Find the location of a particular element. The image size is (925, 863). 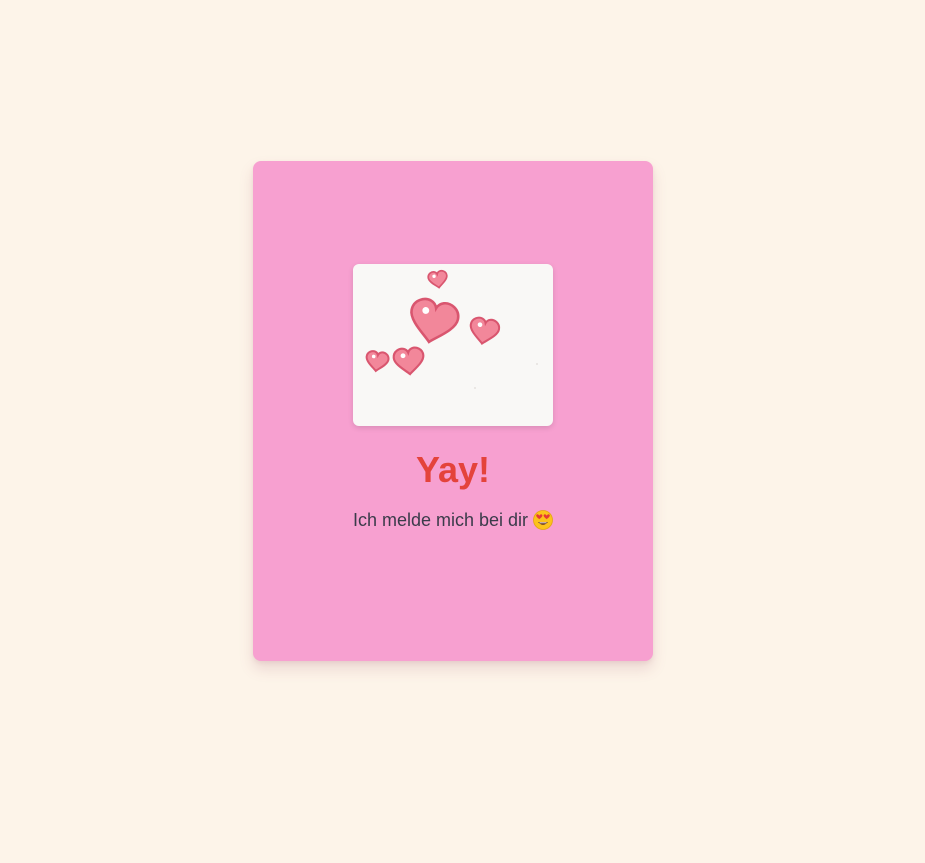

success-message-text: Ich melde mich bei dir is located at coordinates (440, 520).